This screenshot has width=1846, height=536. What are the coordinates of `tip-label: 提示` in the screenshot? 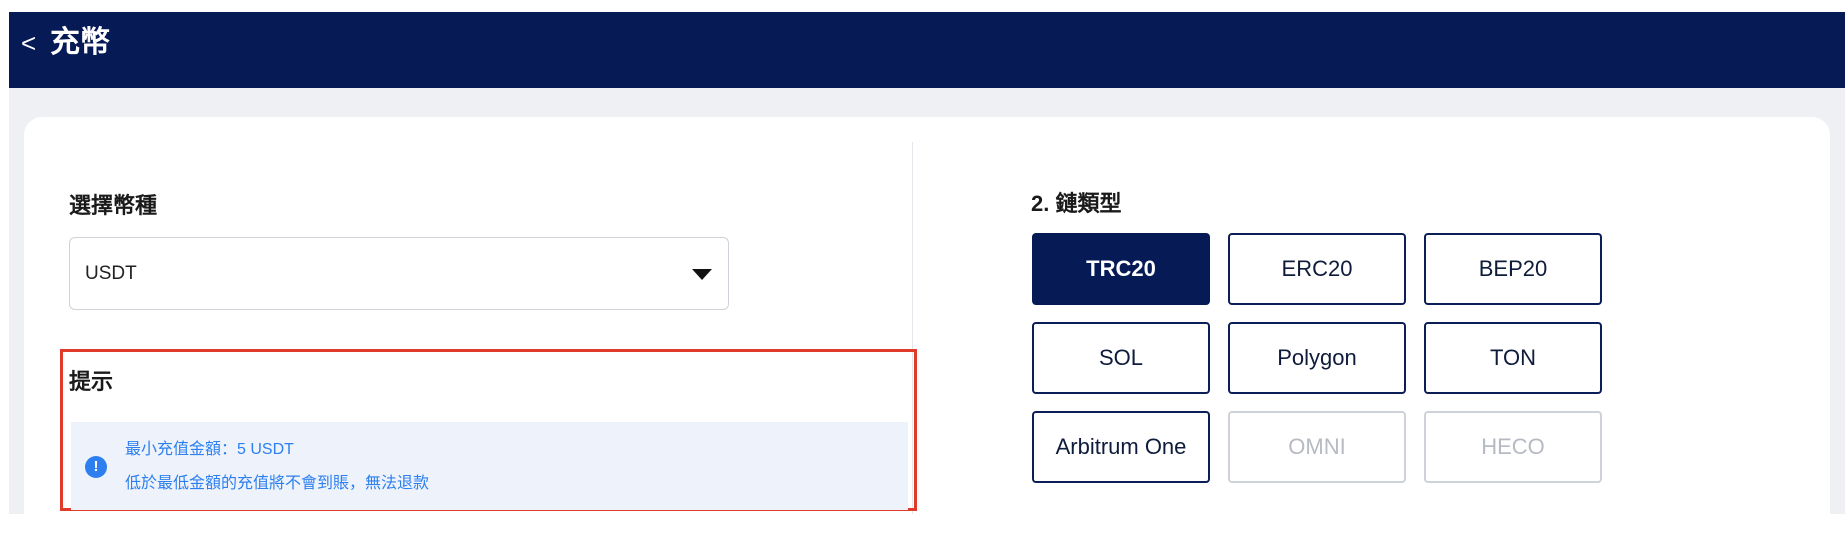 It's located at (91, 381).